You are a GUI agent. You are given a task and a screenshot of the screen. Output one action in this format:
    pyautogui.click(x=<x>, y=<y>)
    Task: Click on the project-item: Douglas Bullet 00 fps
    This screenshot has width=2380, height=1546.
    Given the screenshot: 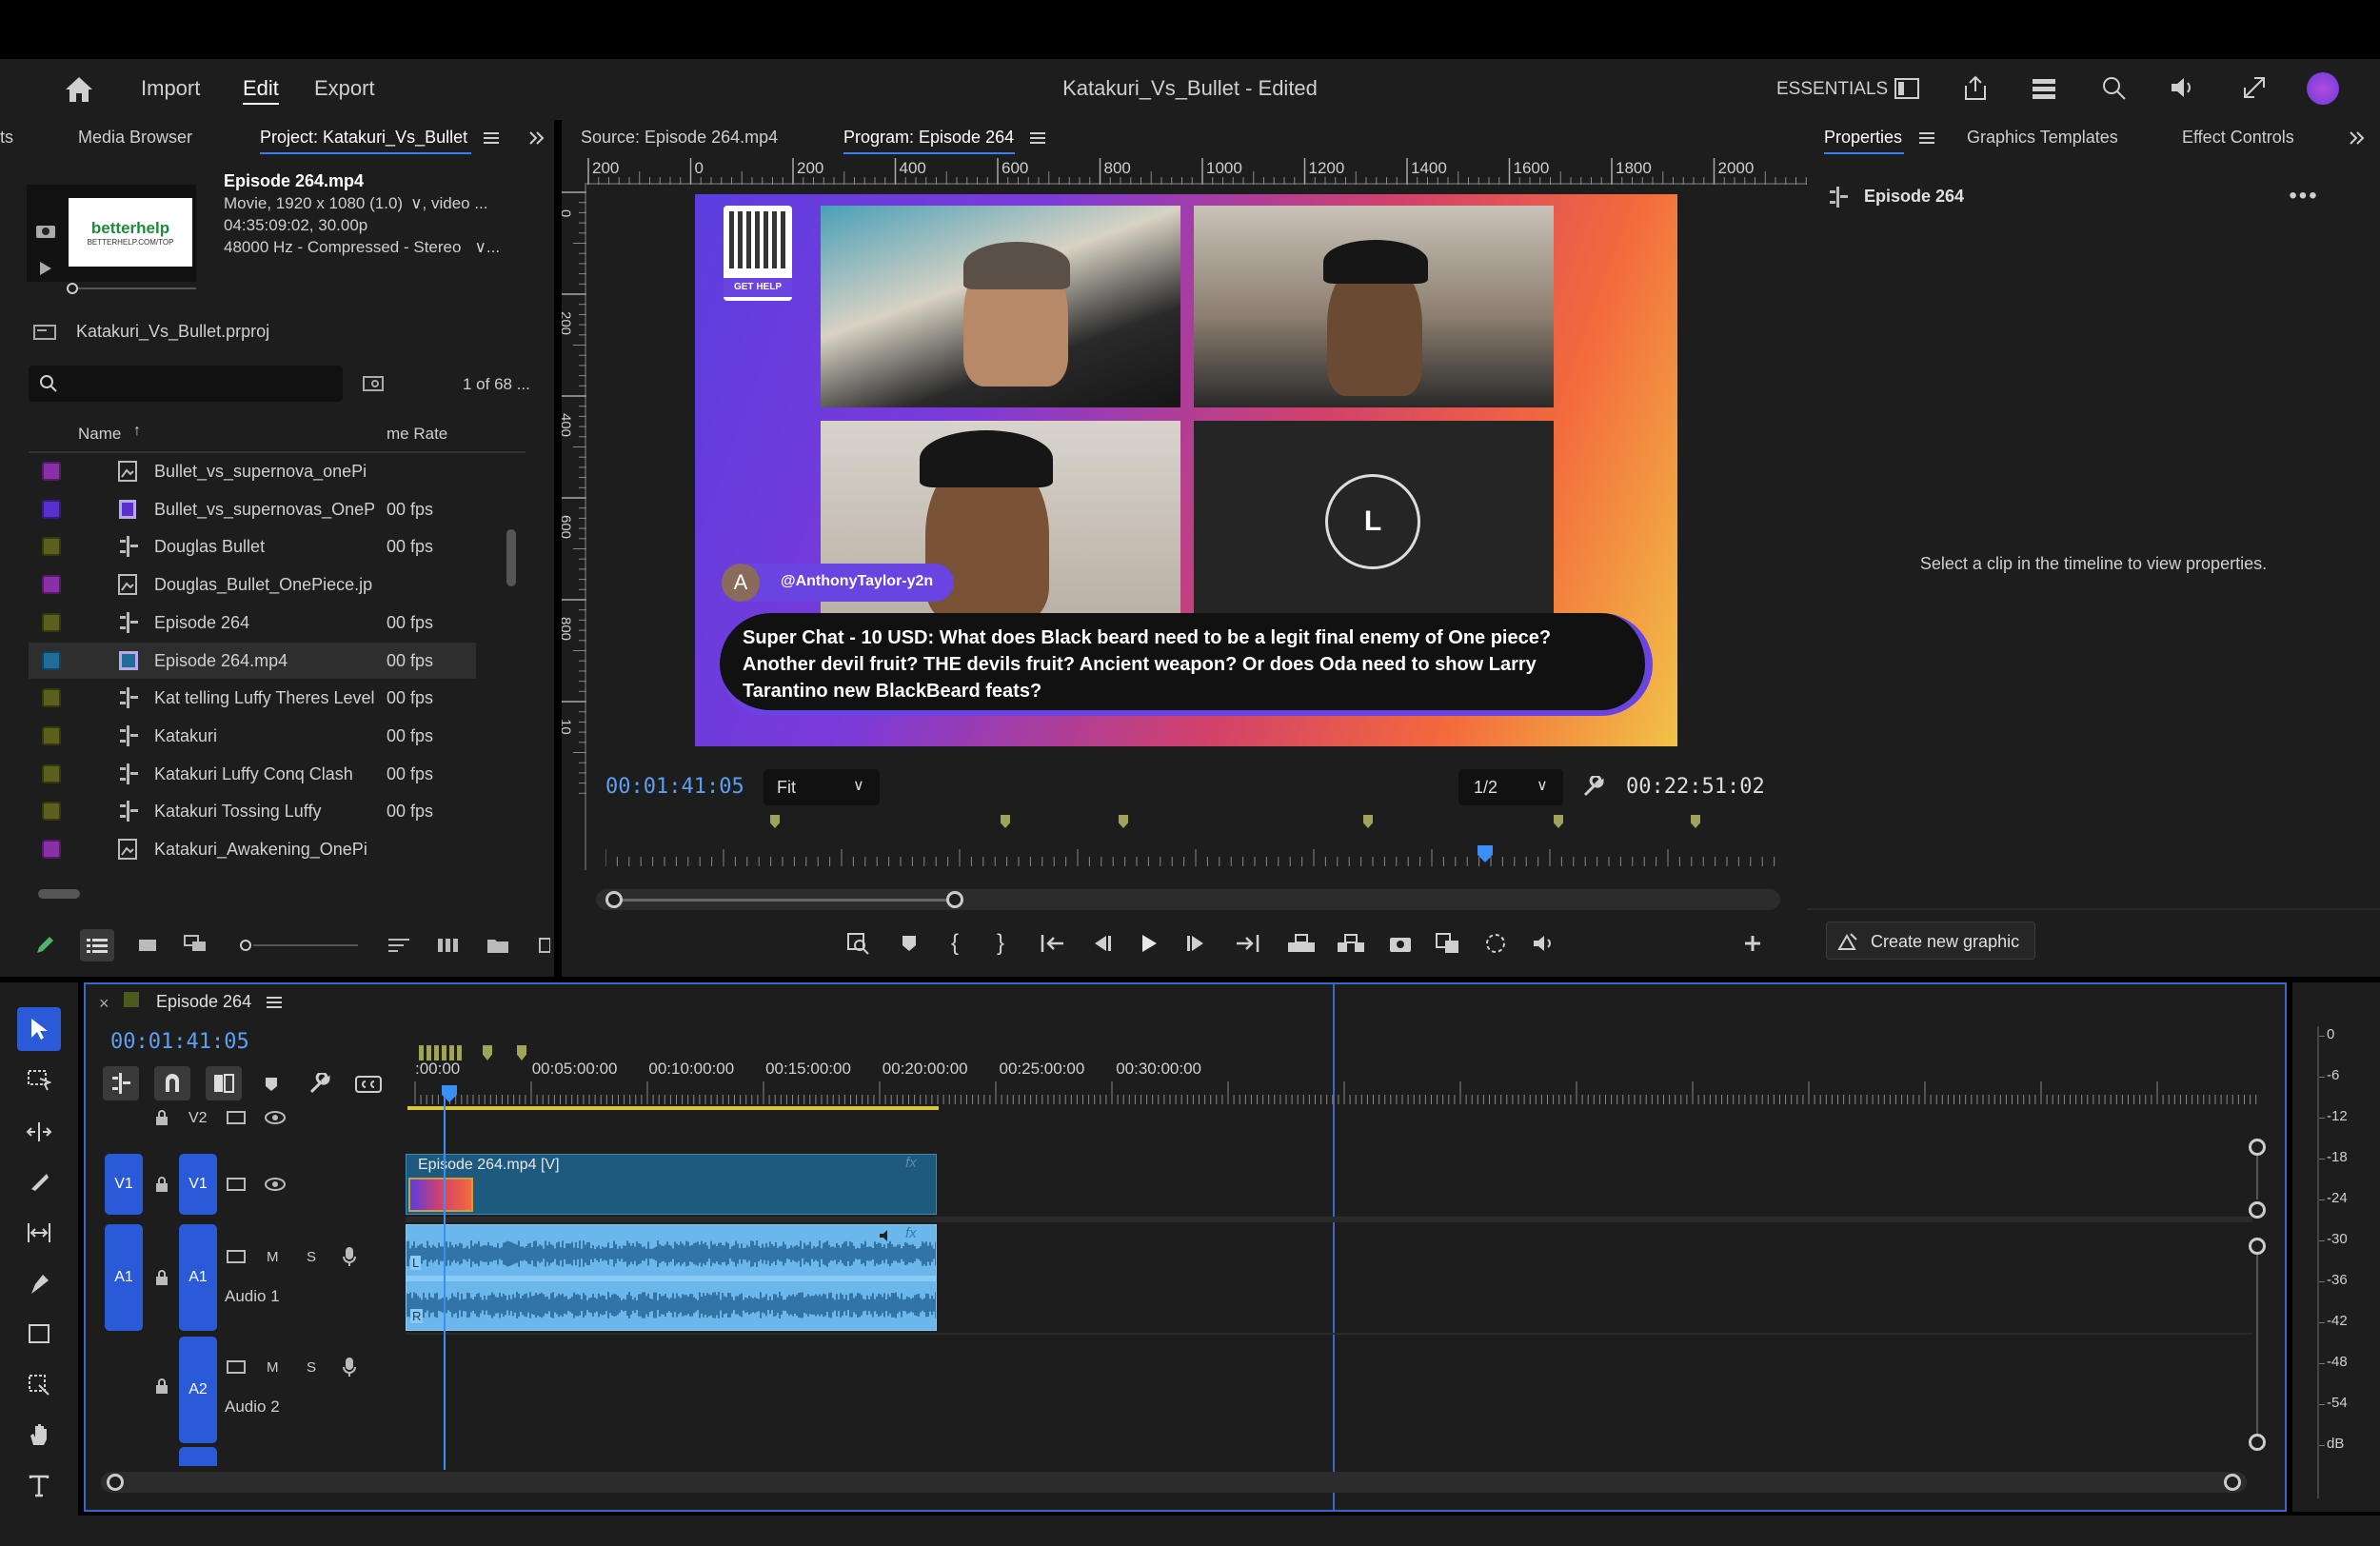 What is the action you would take?
    pyautogui.click(x=252, y=546)
    